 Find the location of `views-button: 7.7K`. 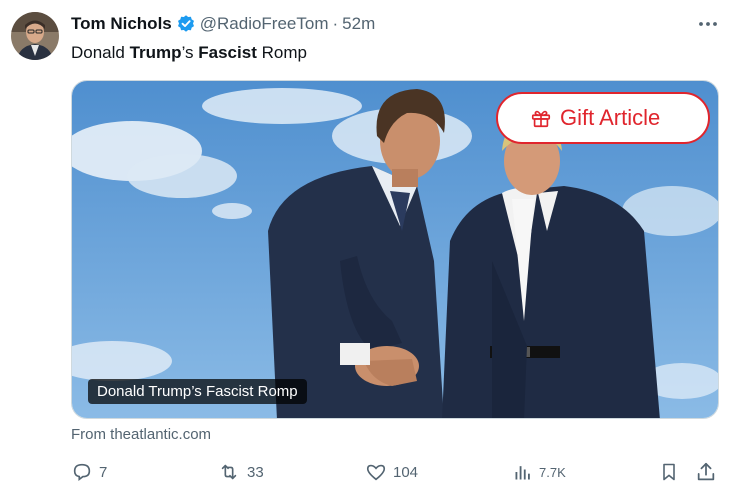

views-button: 7.7K is located at coordinates (539, 472).